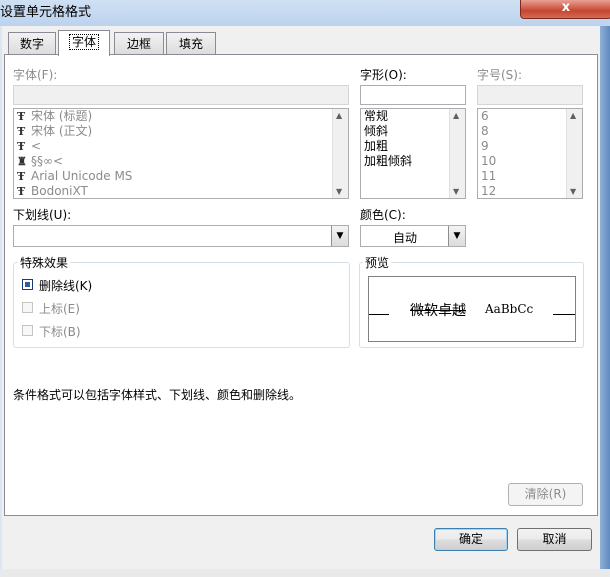 The height and width of the screenshot is (577, 610). What do you see at coordinates (305, 573) in the screenshot?
I see `window-frame-bottom` at bounding box center [305, 573].